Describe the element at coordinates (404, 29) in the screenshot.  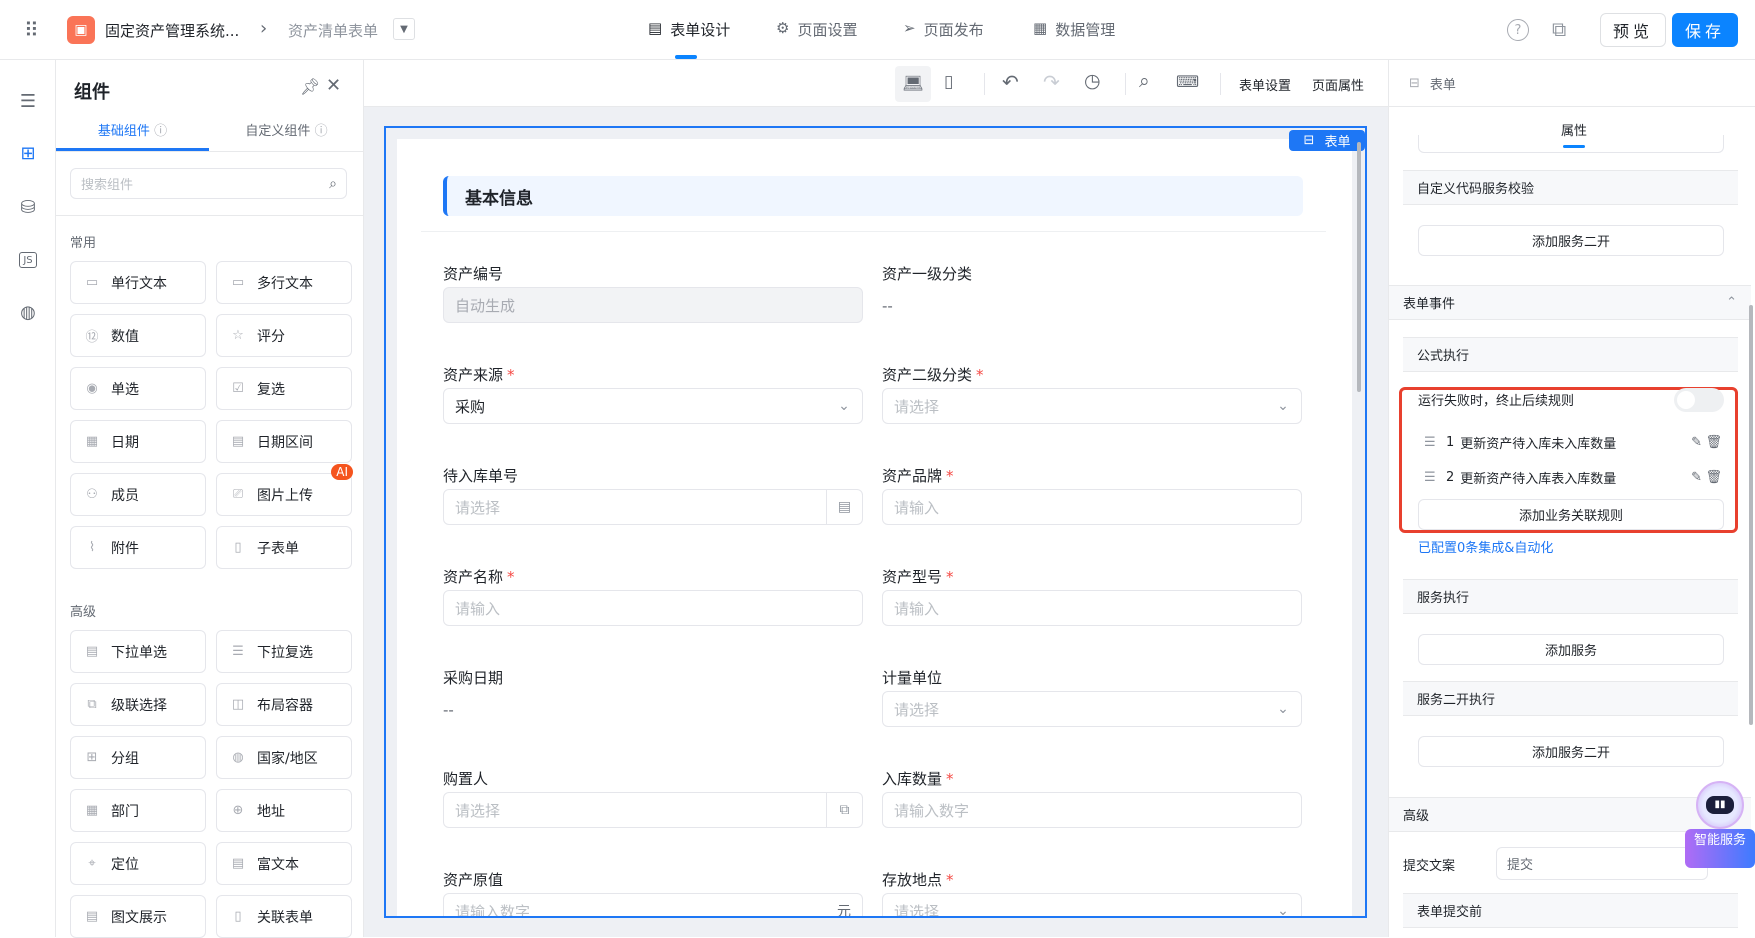
I see `caret-down-icon: ▼` at that location.